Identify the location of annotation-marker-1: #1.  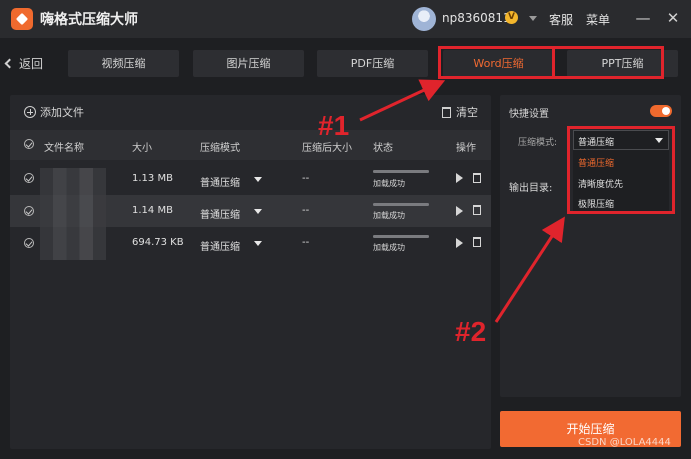
(334, 125).